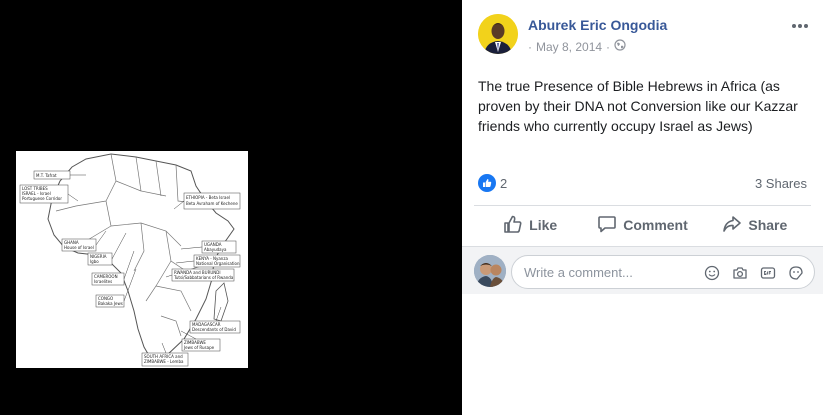 The width and height of the screenshot is (823, 415). Describe the element at coordinates (214, 329) in the screenshot. I see `map-label: Descendants of David` at that location.